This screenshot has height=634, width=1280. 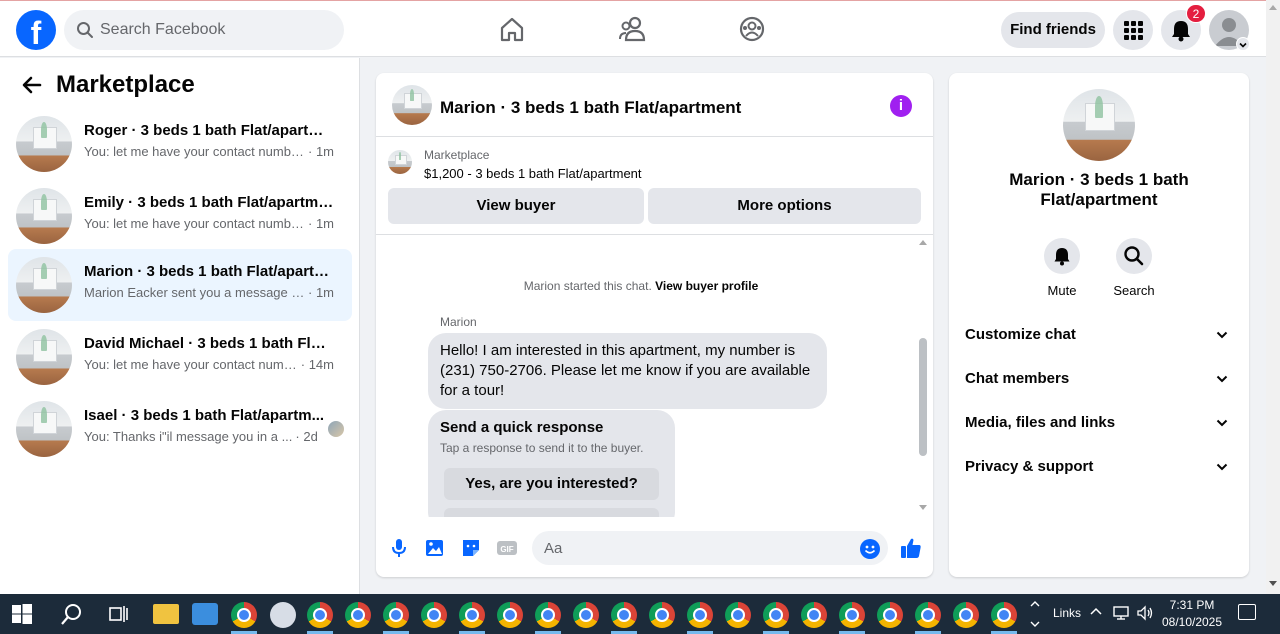 What do you see at coordinates (458, 322) in the screenshot?
I see `sender-name: Marion` at bounding box center [458, 322].